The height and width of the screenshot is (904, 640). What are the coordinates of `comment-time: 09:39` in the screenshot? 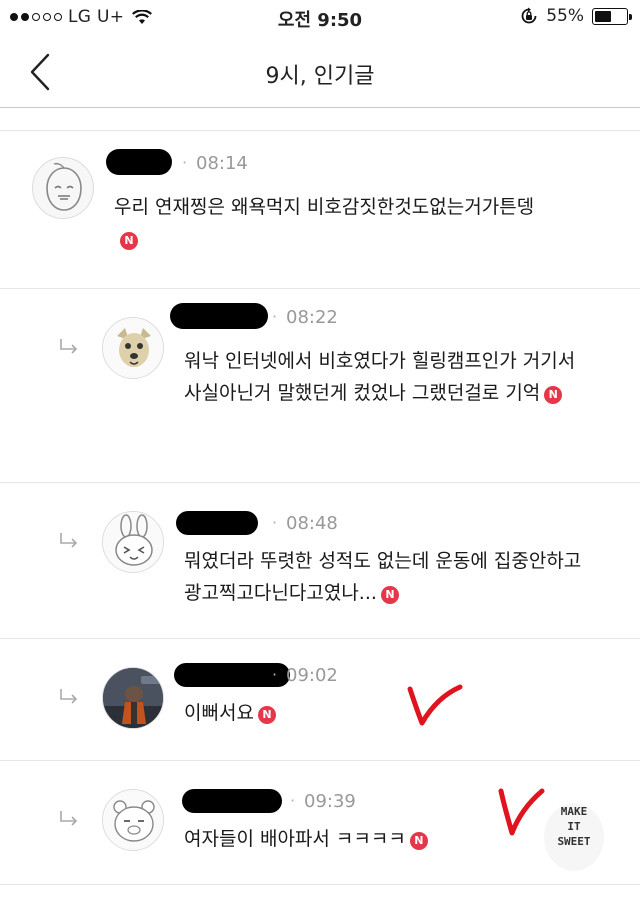 It's located at (330, 801).